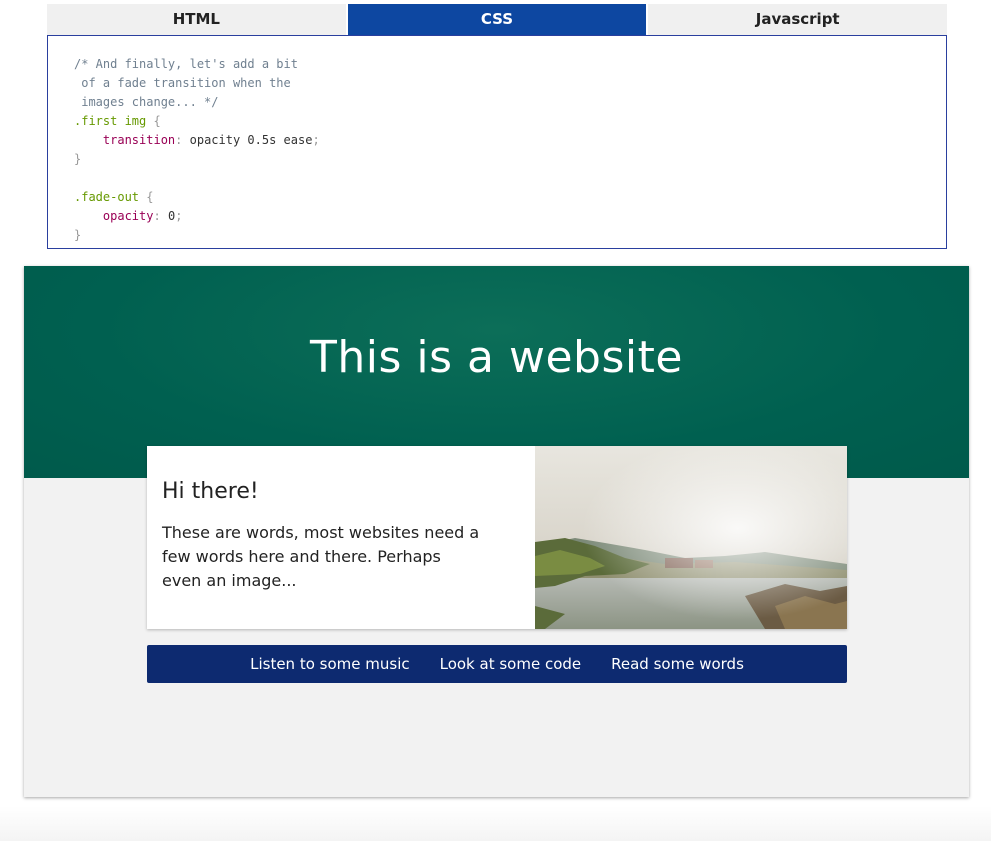  I want to click on tab-html: HTML, so click(196, 19).